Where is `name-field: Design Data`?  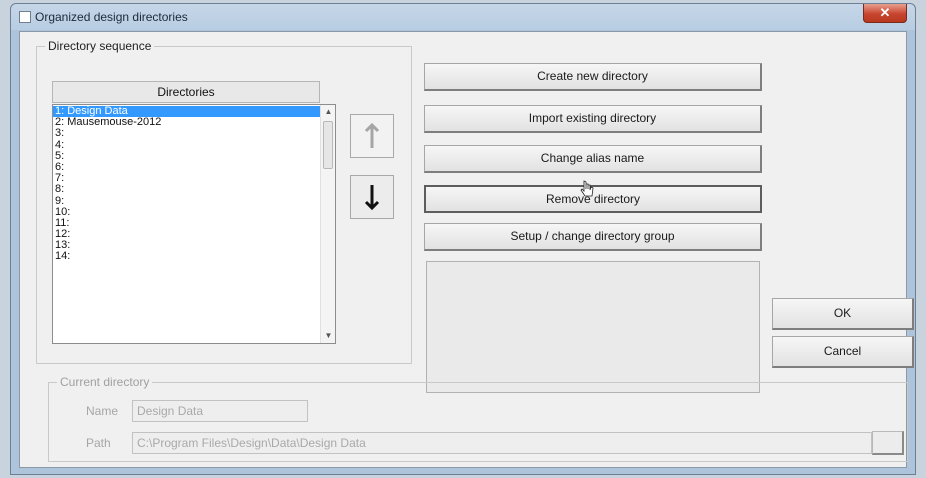
name-field: Design Data is located at coordinates (220, 411).